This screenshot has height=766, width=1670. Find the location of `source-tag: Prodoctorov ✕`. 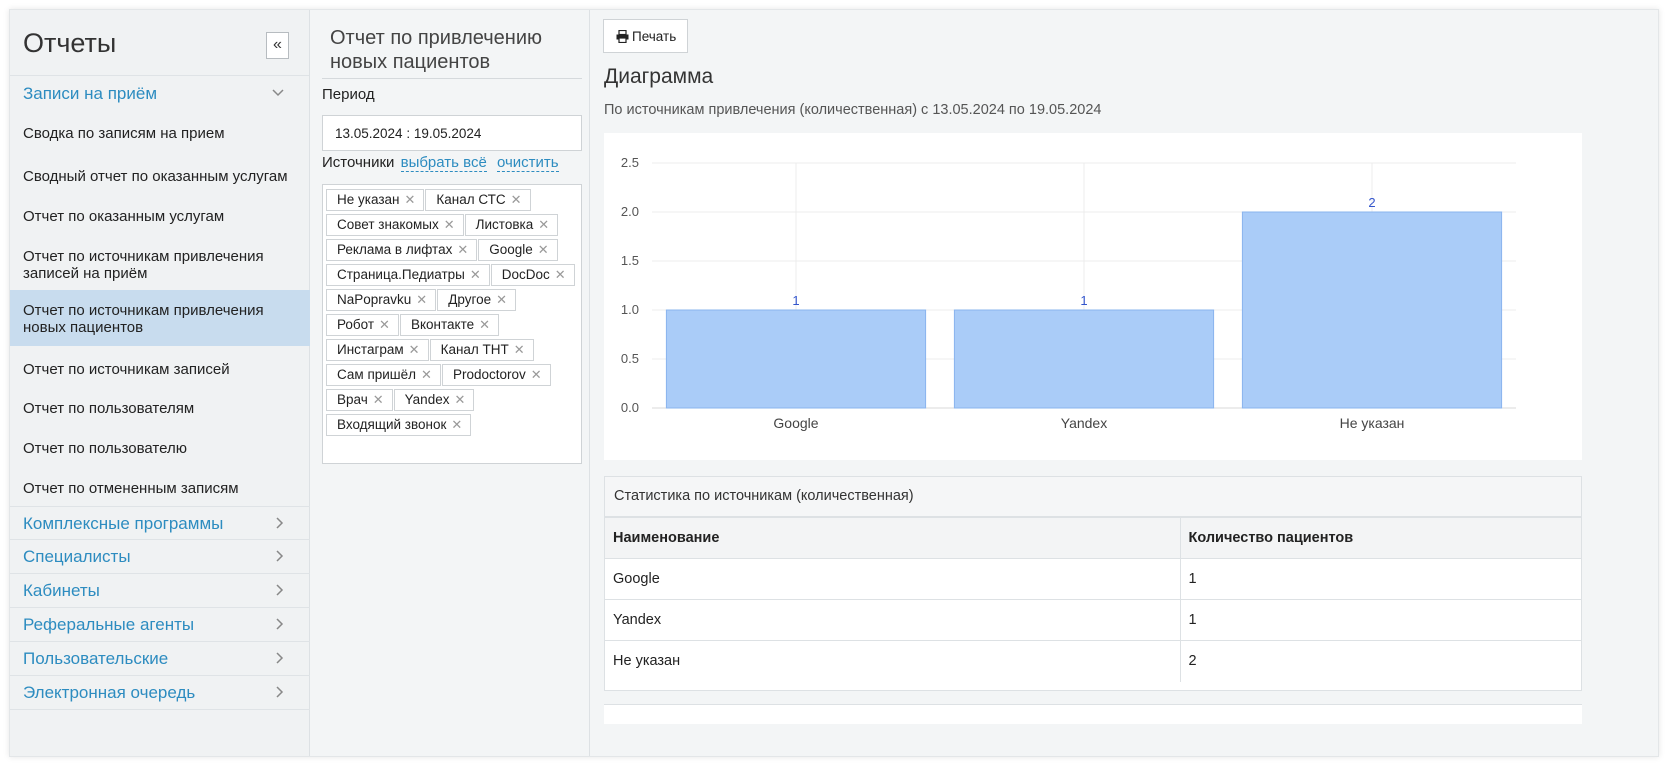

source-tag: Prodoctorov ✕ is located at coordinates (496, 375).